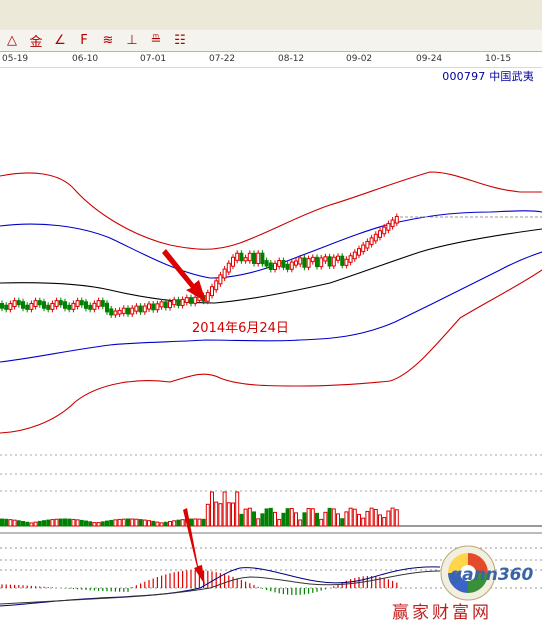 The width and height of the screenshot is (542, 626). Describe the element at coordinates (199, 265) in the screenshot. I see `candlesticks` at that location.